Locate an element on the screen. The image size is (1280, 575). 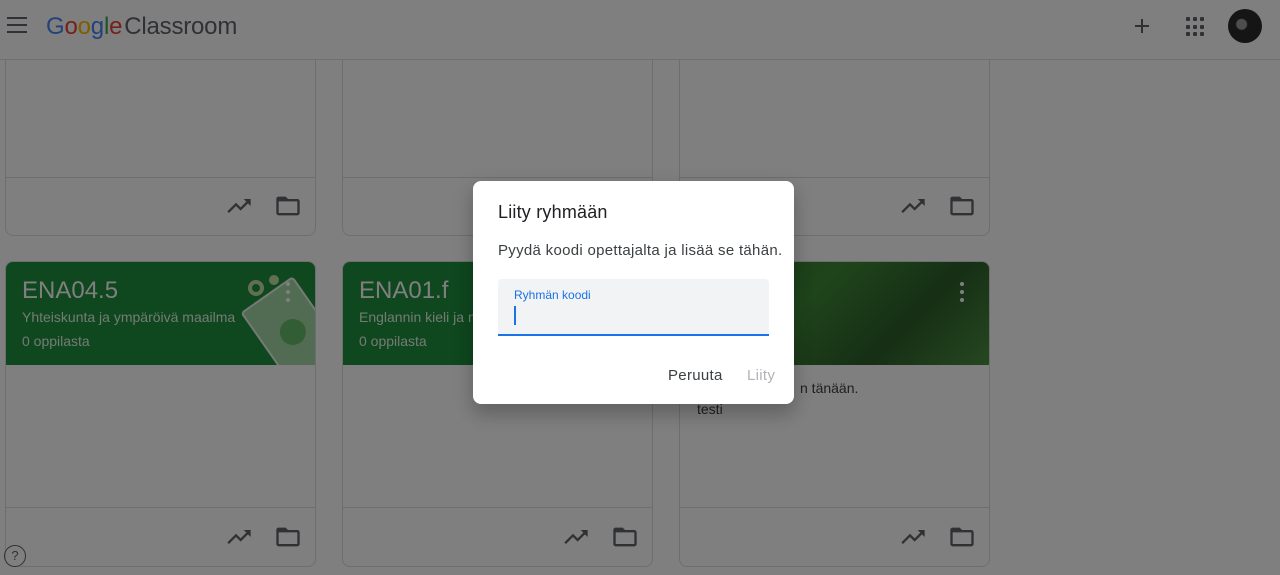
text-caret is located at coordinates (515, 315).